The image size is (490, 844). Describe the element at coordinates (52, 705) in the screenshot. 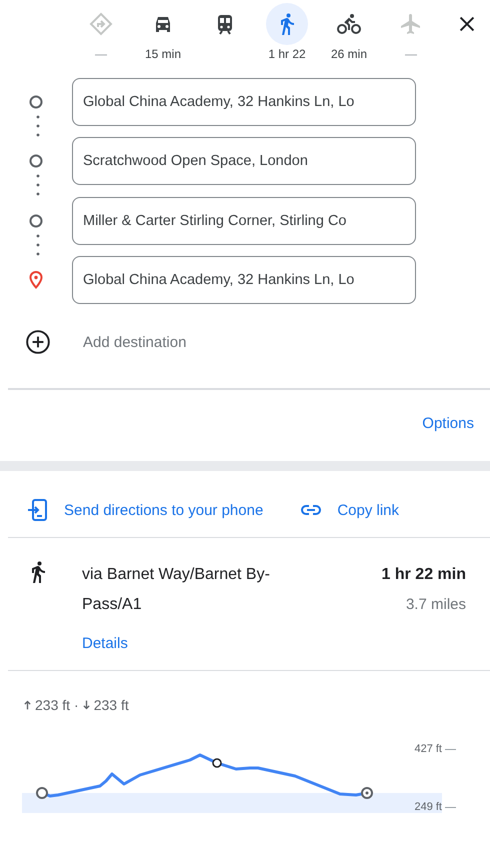

I see `elevation-gain: 233 ft` at that location.